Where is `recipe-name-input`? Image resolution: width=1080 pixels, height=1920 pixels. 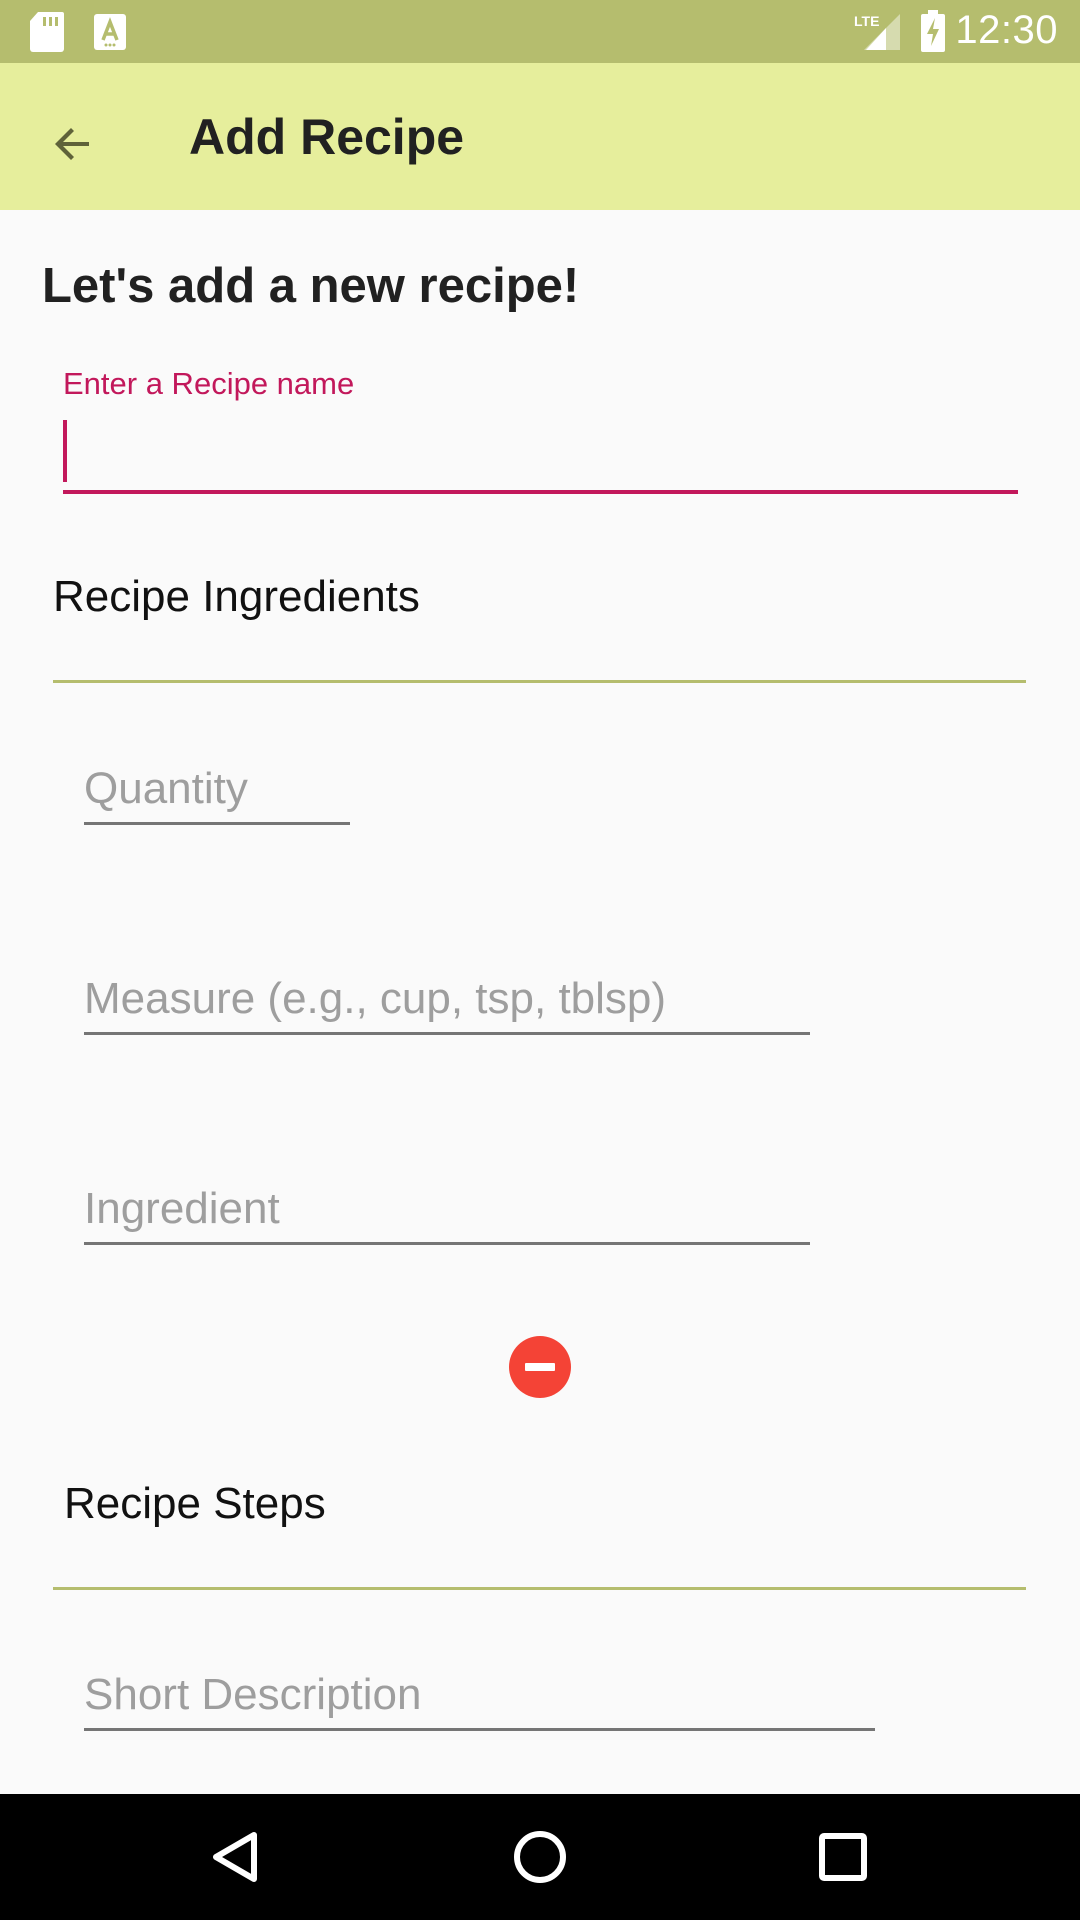
recipe-name-input is located at coordinates (540, 452).